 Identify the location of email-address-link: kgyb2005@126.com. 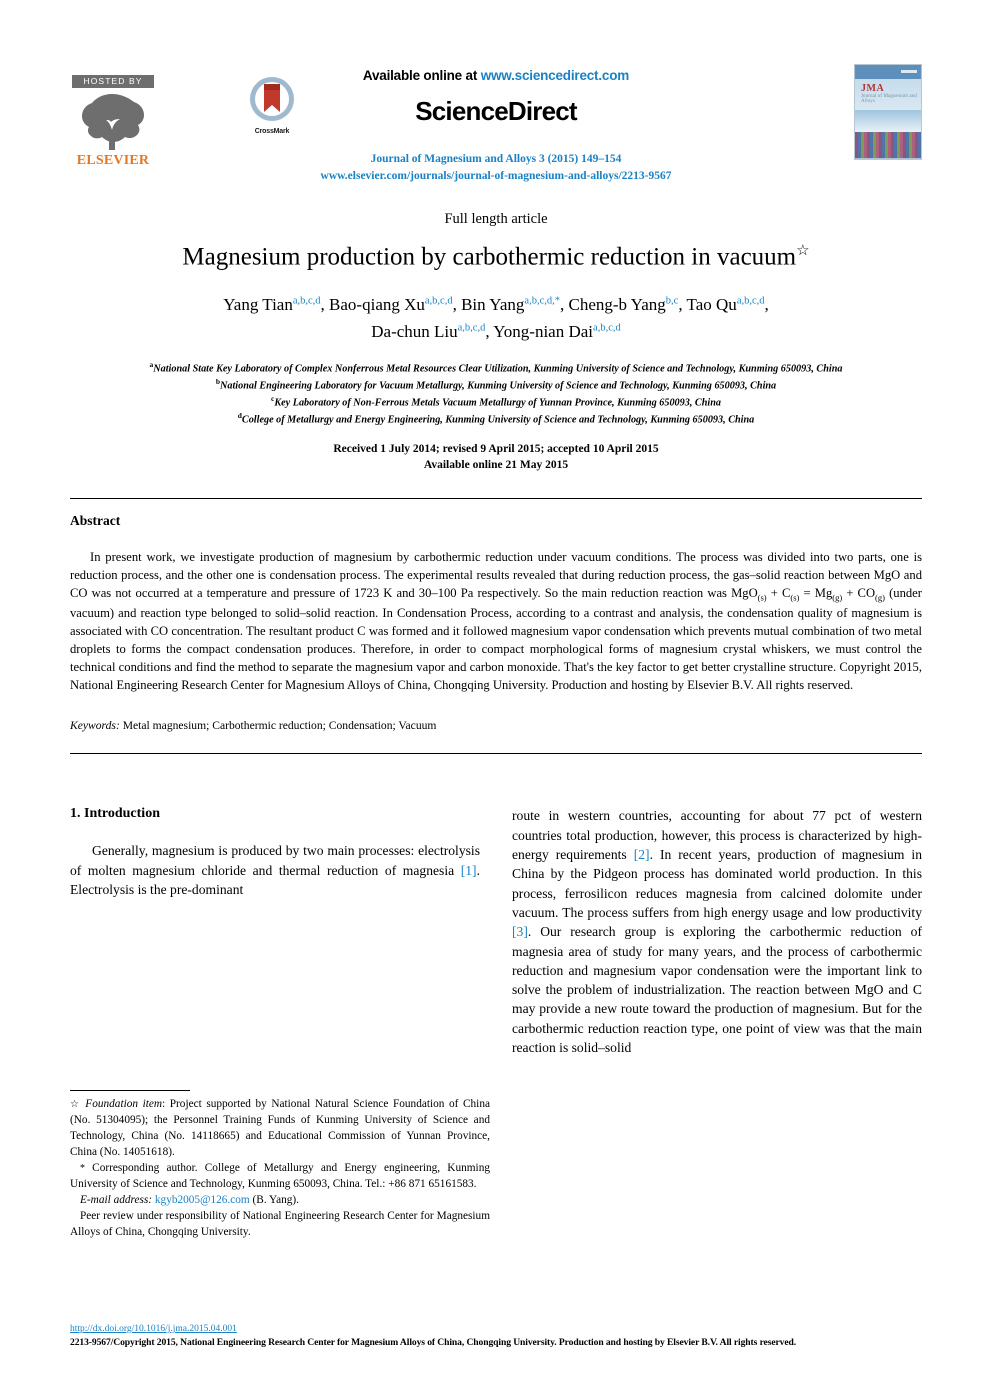
(202, 1200).